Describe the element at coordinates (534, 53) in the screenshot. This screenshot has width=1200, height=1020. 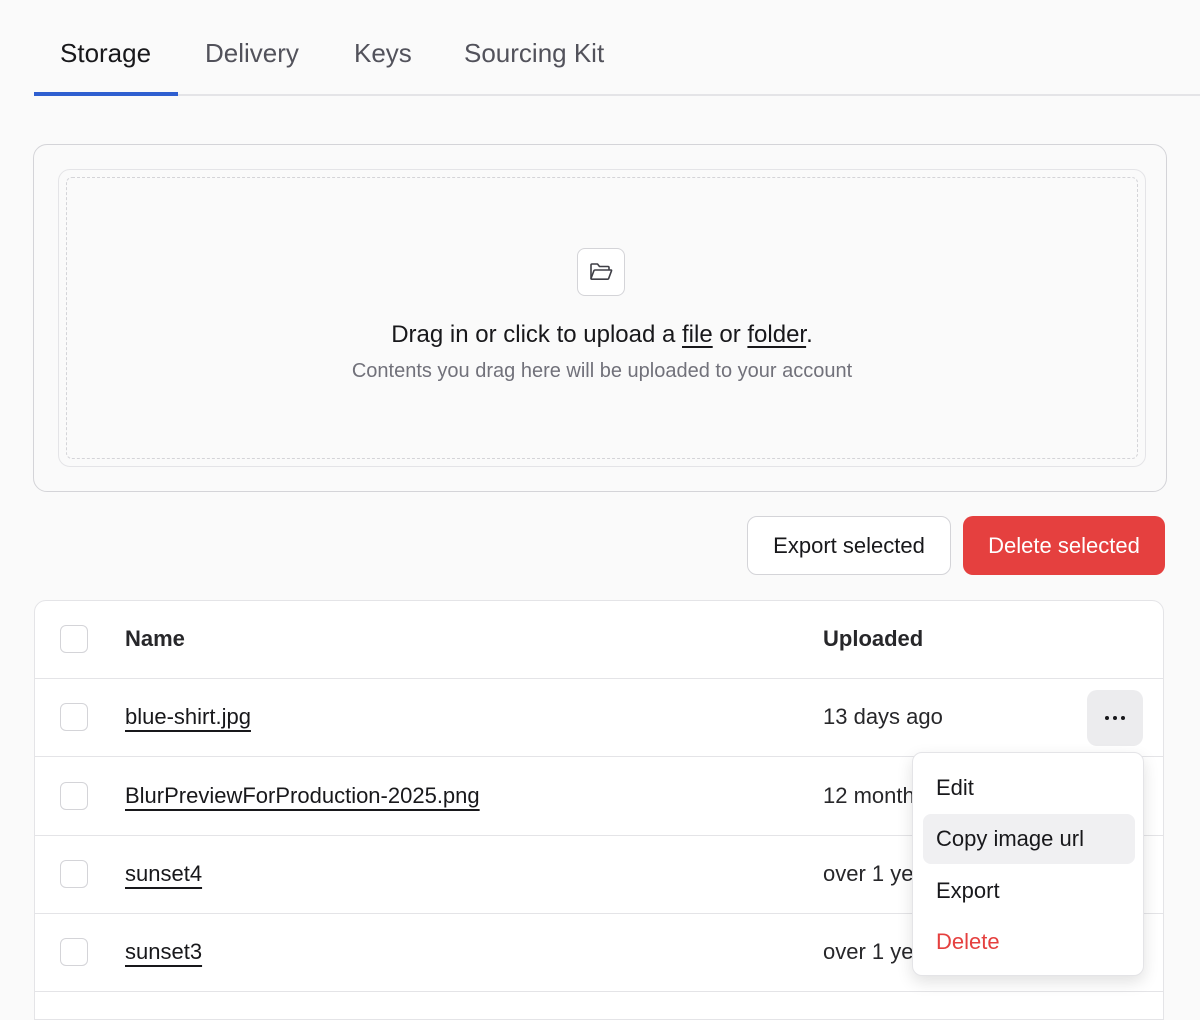
I see `tab-sourcing-kit: Sourcing Kit` at that location.